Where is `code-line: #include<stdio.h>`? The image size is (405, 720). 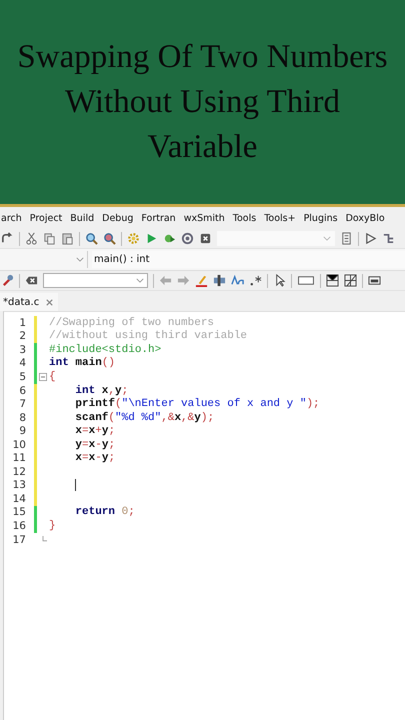
code-line: #include<stdio.h> is located at coordinates (105, 350).